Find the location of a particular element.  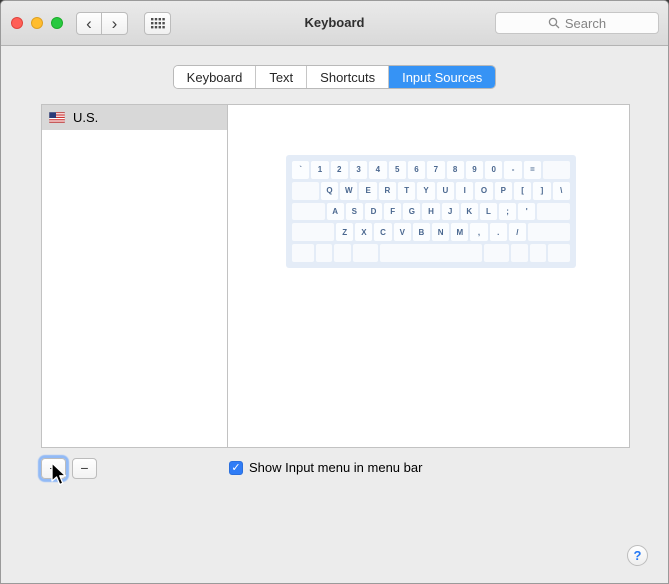

kb-row: ` 1 2 3 4 5 6 7 8 9 0- = is located at coordinates (431, 170).